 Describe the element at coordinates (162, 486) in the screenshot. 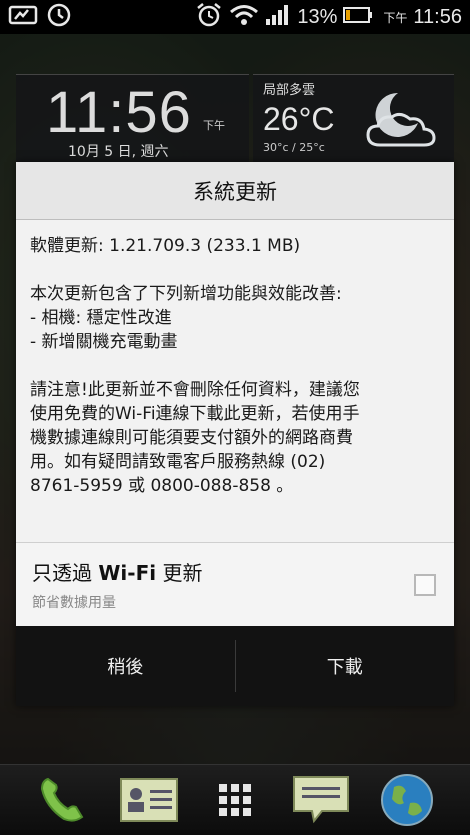

I see `notice-line: 8761-5959 或 0800-088-858 。` at that location.